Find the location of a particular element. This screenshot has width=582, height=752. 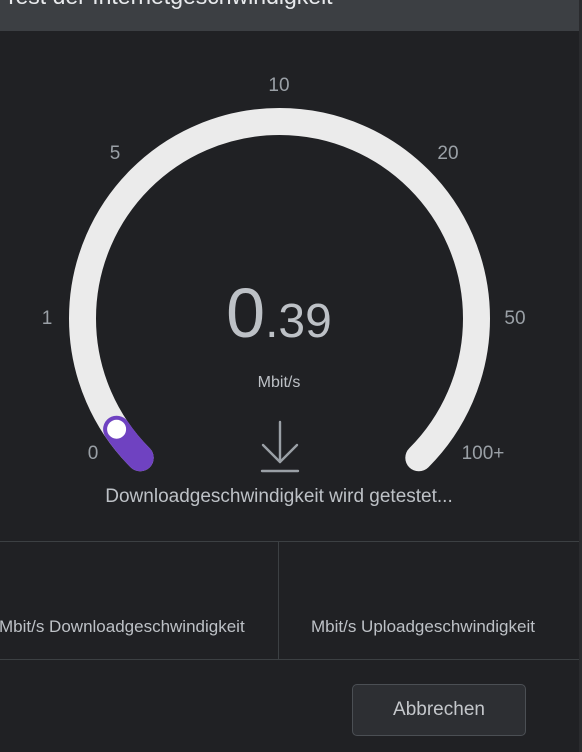

divider-vertical is located at coordinates (278, 600).